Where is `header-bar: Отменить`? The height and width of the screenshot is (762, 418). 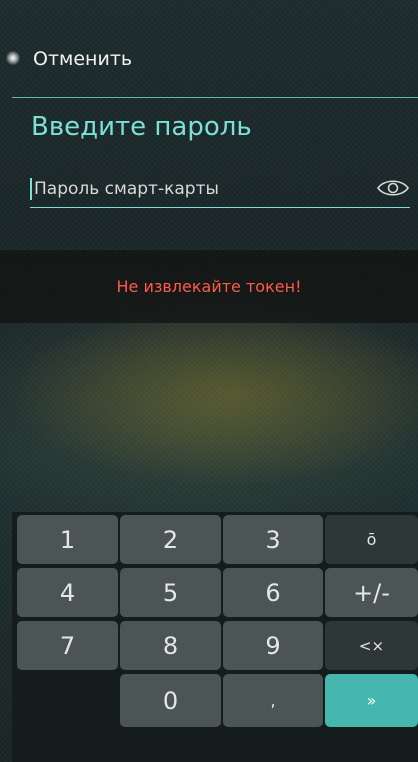
header-bar: Отменить is located at coordinates (209, 63).